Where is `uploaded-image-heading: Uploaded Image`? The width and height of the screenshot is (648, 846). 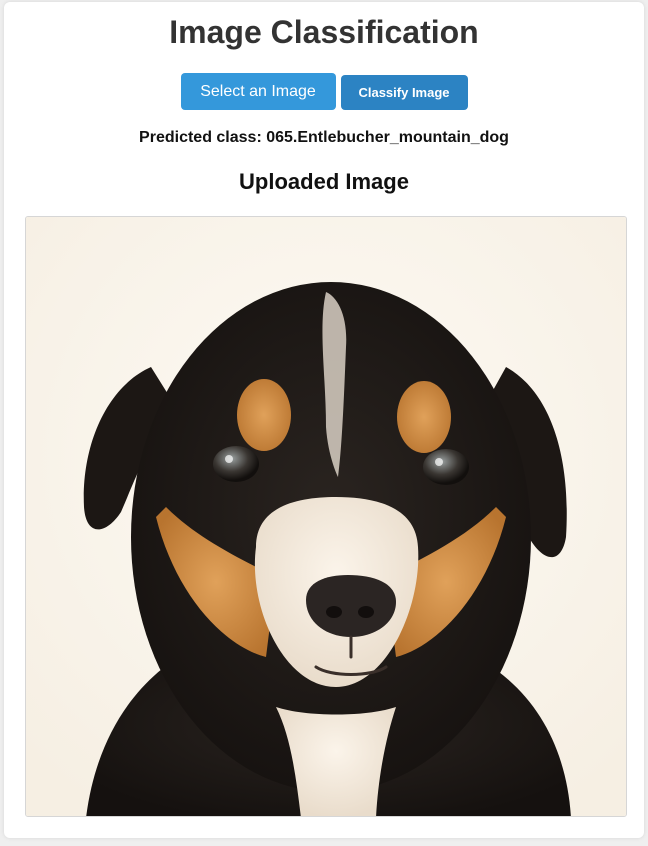
uploaded-image-heading: Uploaded Image is located at coordinates (324, 181).